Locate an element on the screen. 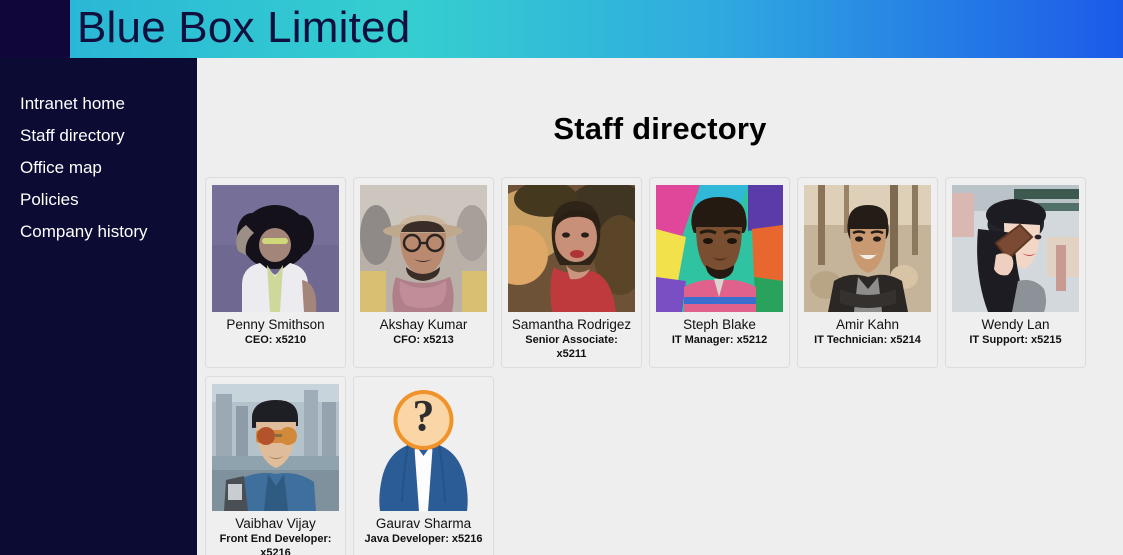 This screenshot has width=1123, height=555. staff-photo-steph-blake is located at coordinates (719, 248).